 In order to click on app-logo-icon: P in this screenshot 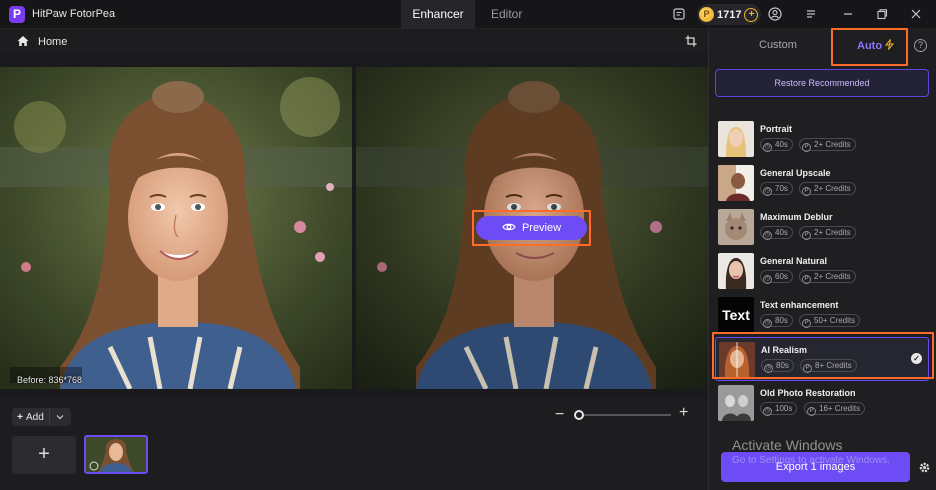, I will do `click(17, 14)`.